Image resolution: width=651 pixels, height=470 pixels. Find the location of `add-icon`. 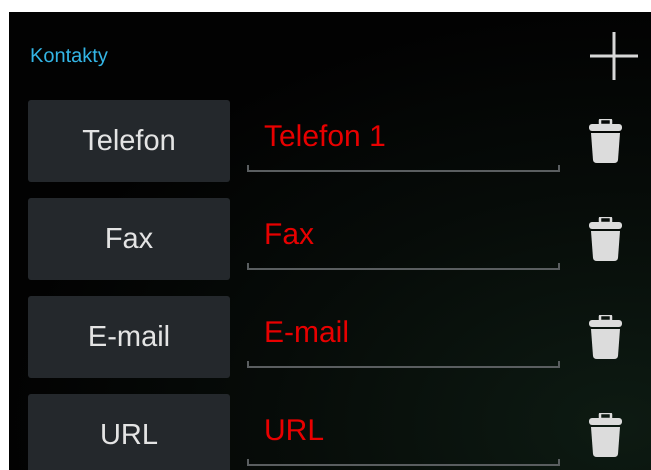

add-icon is located at coordinates (614, 56).